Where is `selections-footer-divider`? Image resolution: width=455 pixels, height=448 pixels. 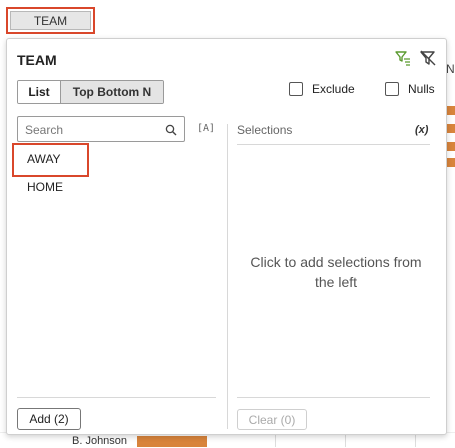
selections-footer-divider is located at coordinates (333, 397).